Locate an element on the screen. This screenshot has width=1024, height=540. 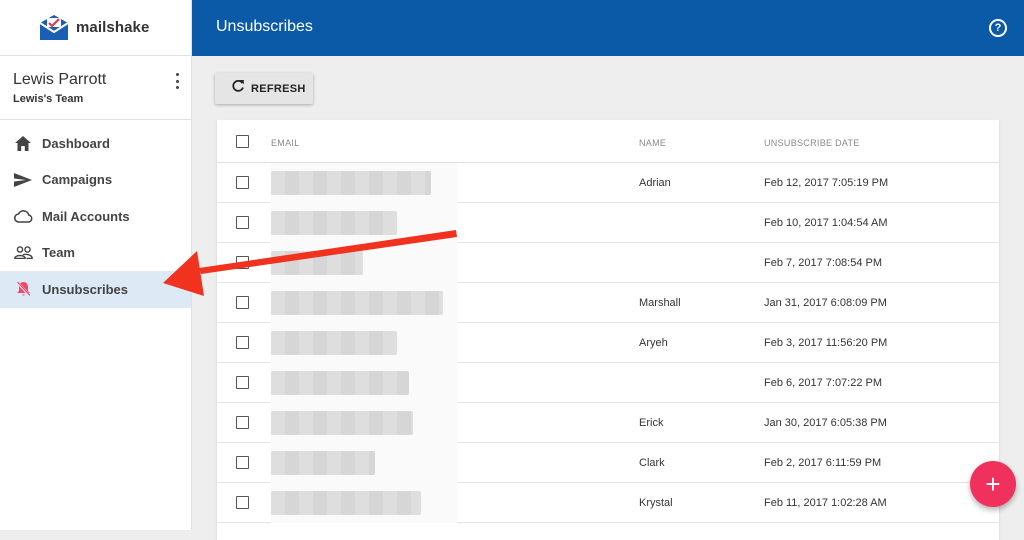
table-row: Erick Jan 30, 2017 6:05:38 PM is located at coordinates (608, 423).